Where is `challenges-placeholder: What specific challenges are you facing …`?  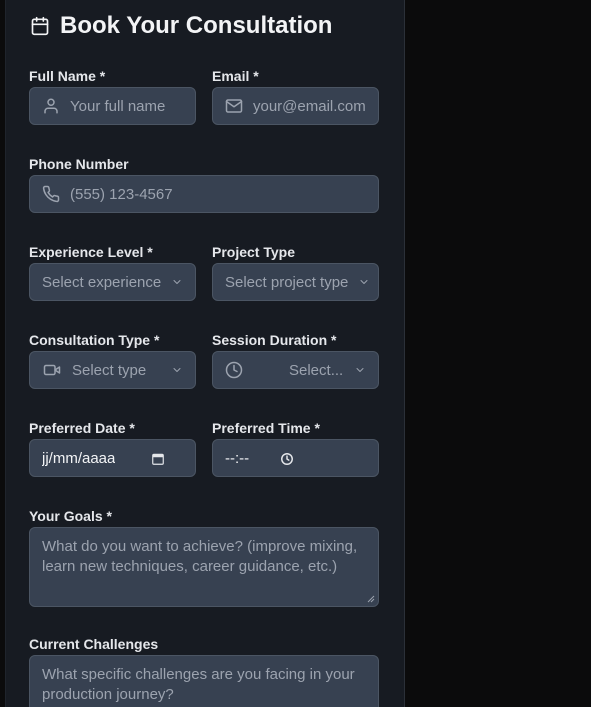 challenges-placeholder: What specific challenges are you facing … is located at coordinates (198, 684).